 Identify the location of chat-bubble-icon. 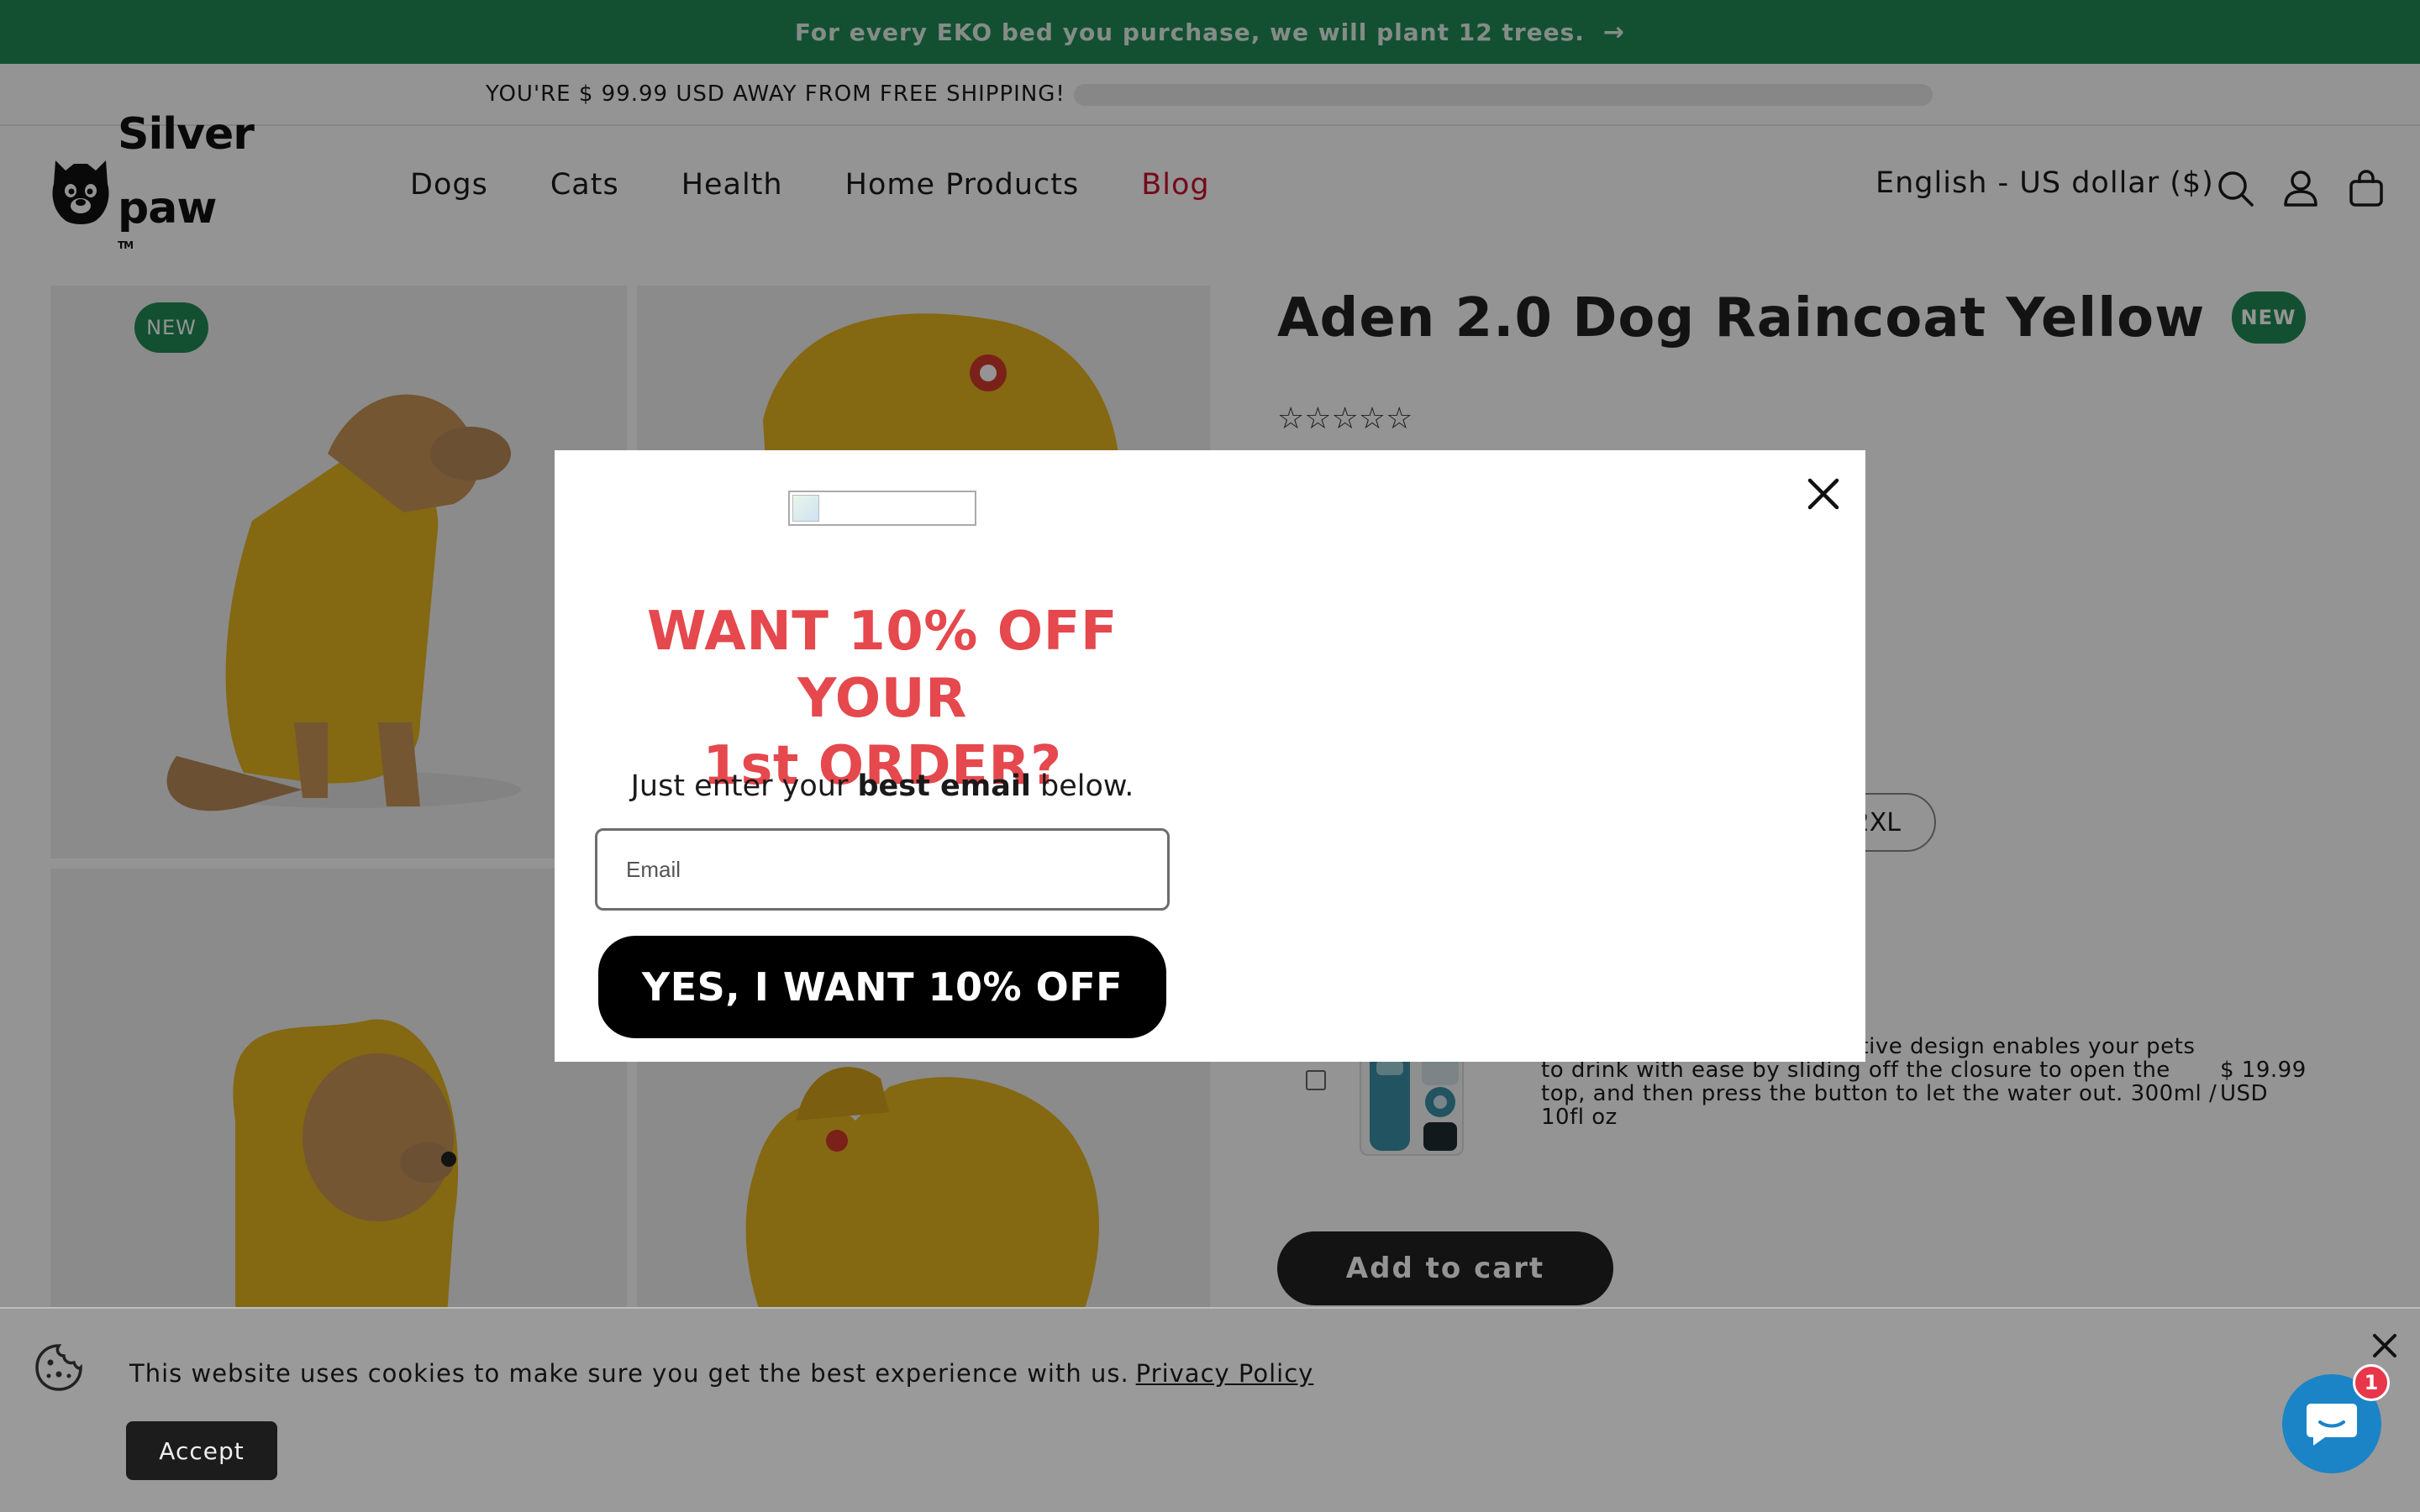
(2332, 1425).